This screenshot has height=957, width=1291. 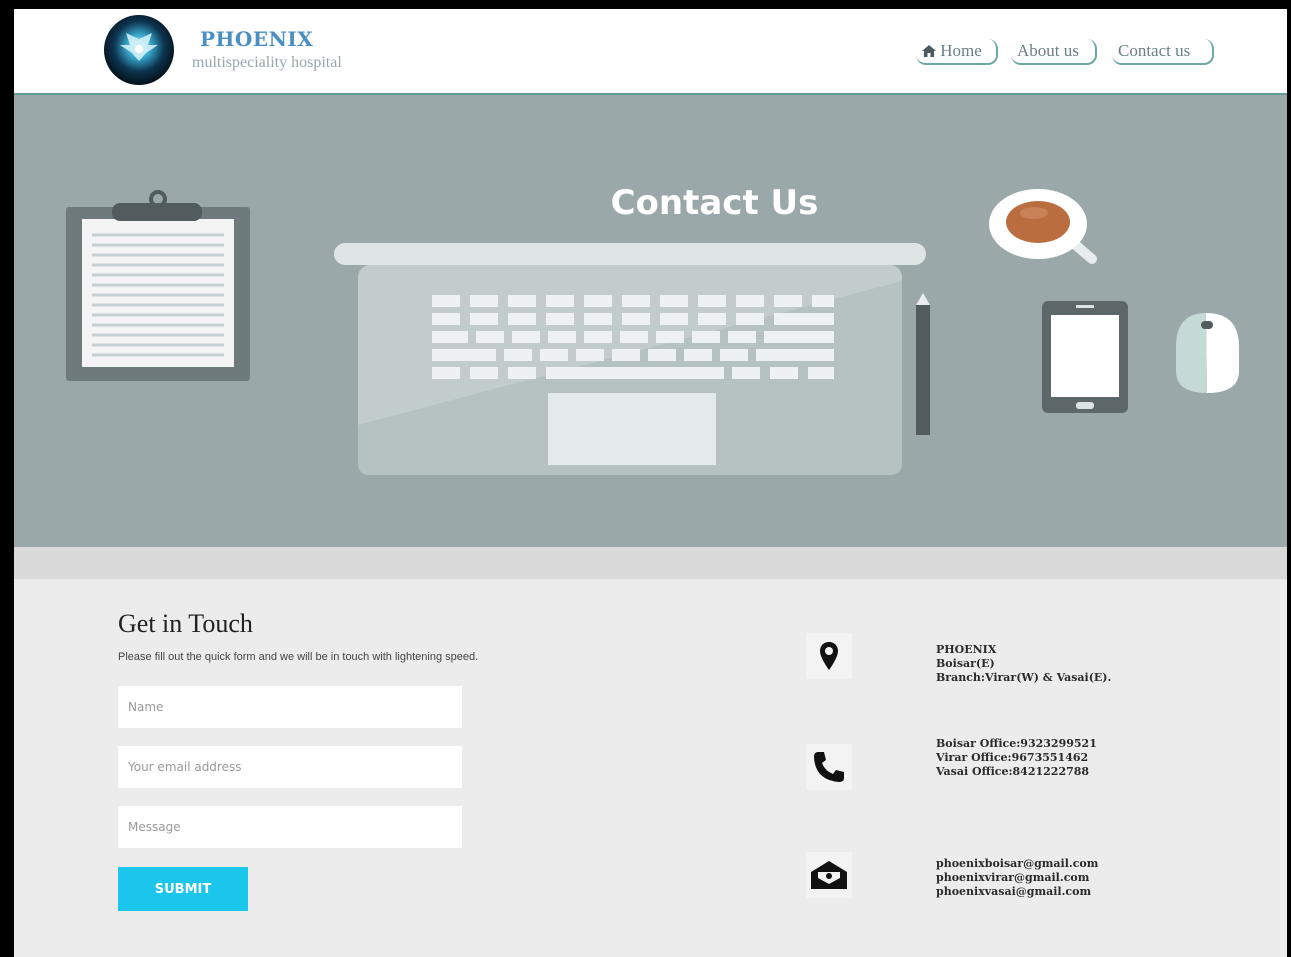 What do you see at coordinates (829, 767) in the screenshot?
I see `phone-icon` at bounding box center [829, 767].